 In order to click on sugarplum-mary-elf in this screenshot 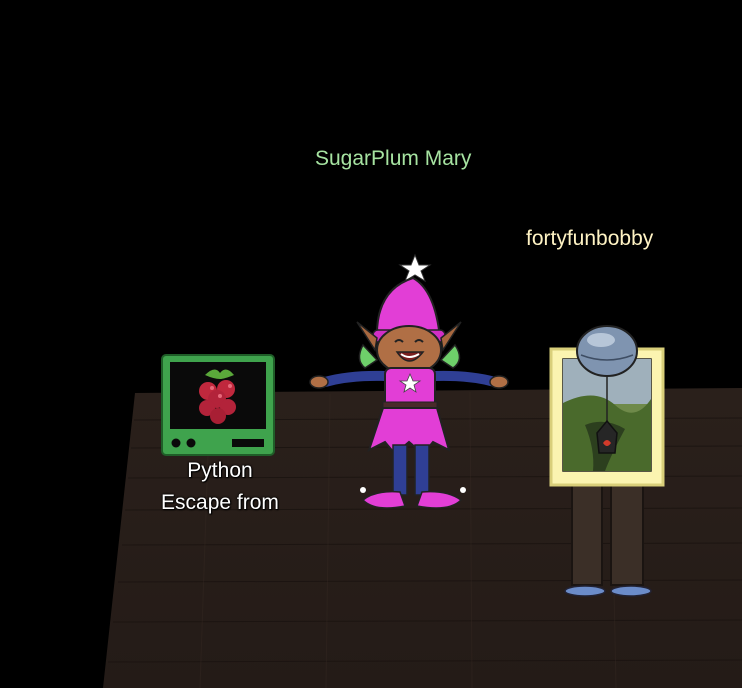, I will do `click(407, 385)`.